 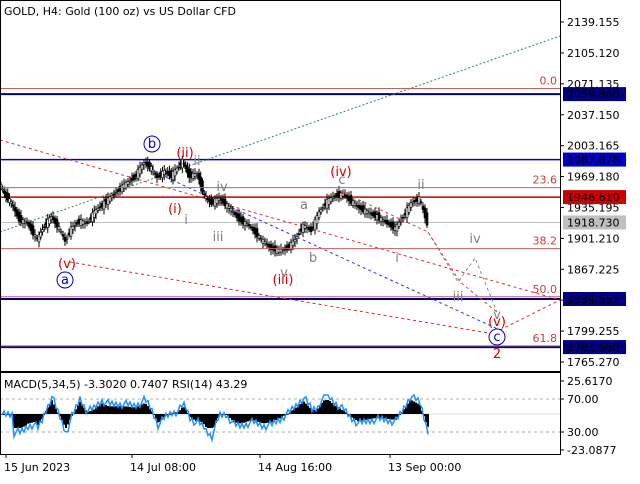 What do you see at coordinates (304, 205) in the screenshot?
I see `wave-label: a` at bounding box center [304, 205].